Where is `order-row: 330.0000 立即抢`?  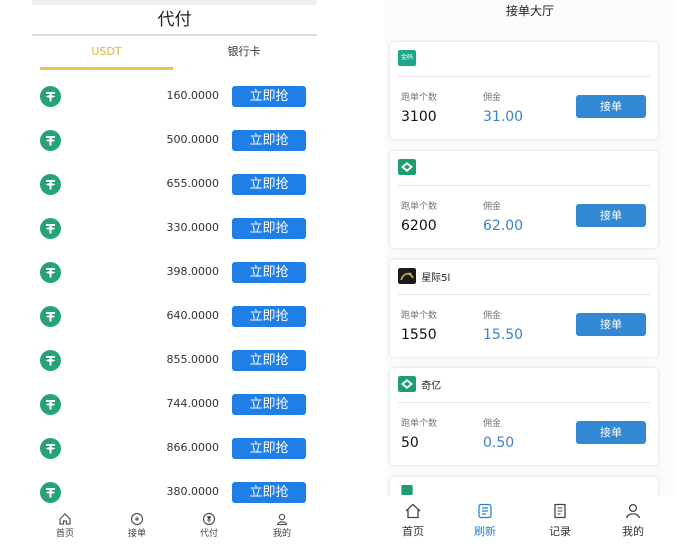 order-row: 330.0000 立即抢 is located at coordinates (177, 233).